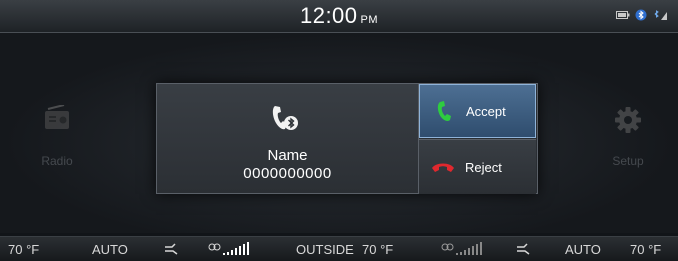  Describe the element at coordinates (660, 15) in the screenshot. I see `signal-icon` at that location.